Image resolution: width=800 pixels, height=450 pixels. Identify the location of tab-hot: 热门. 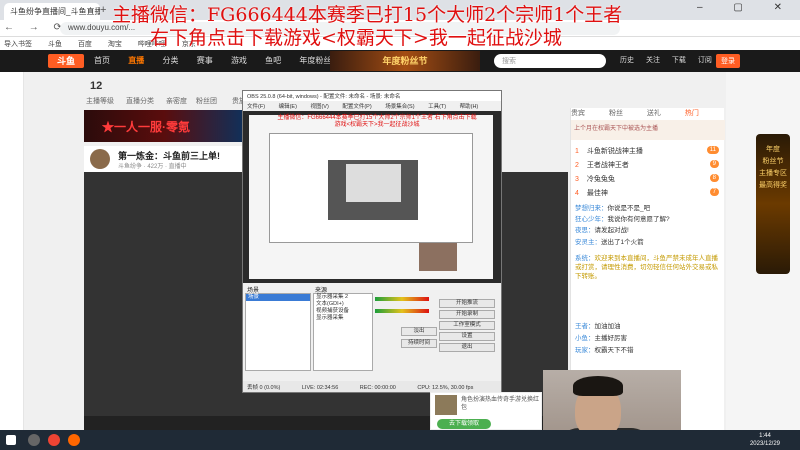
(692, 113).